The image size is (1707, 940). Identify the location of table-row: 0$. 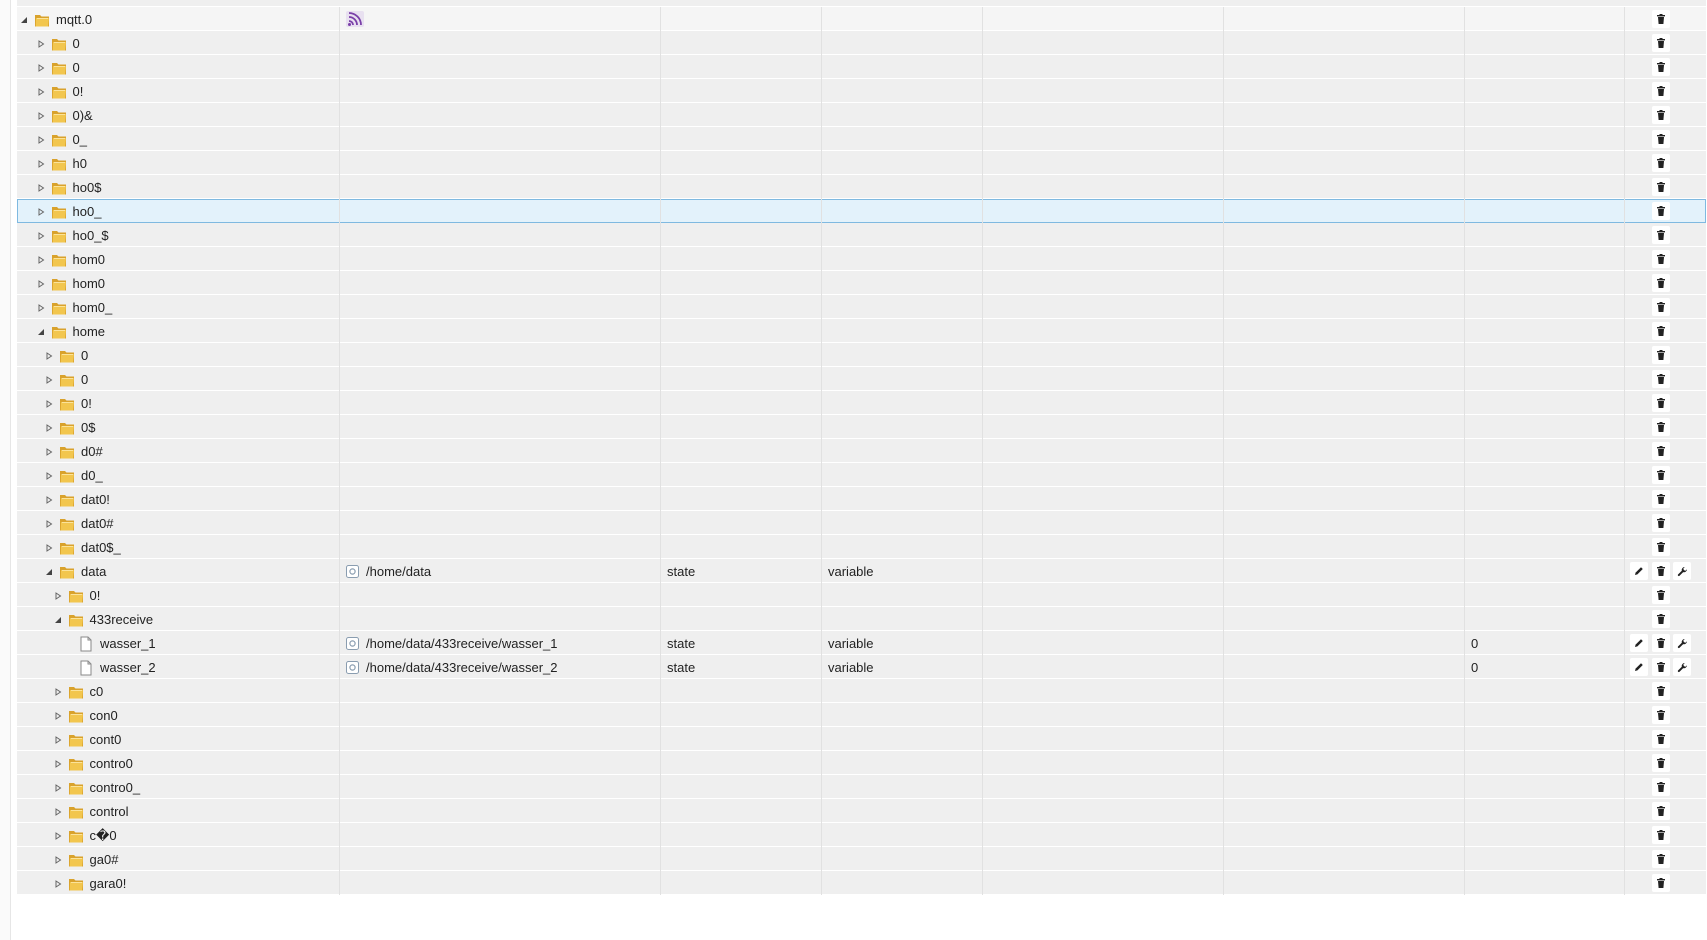
(861, 427).